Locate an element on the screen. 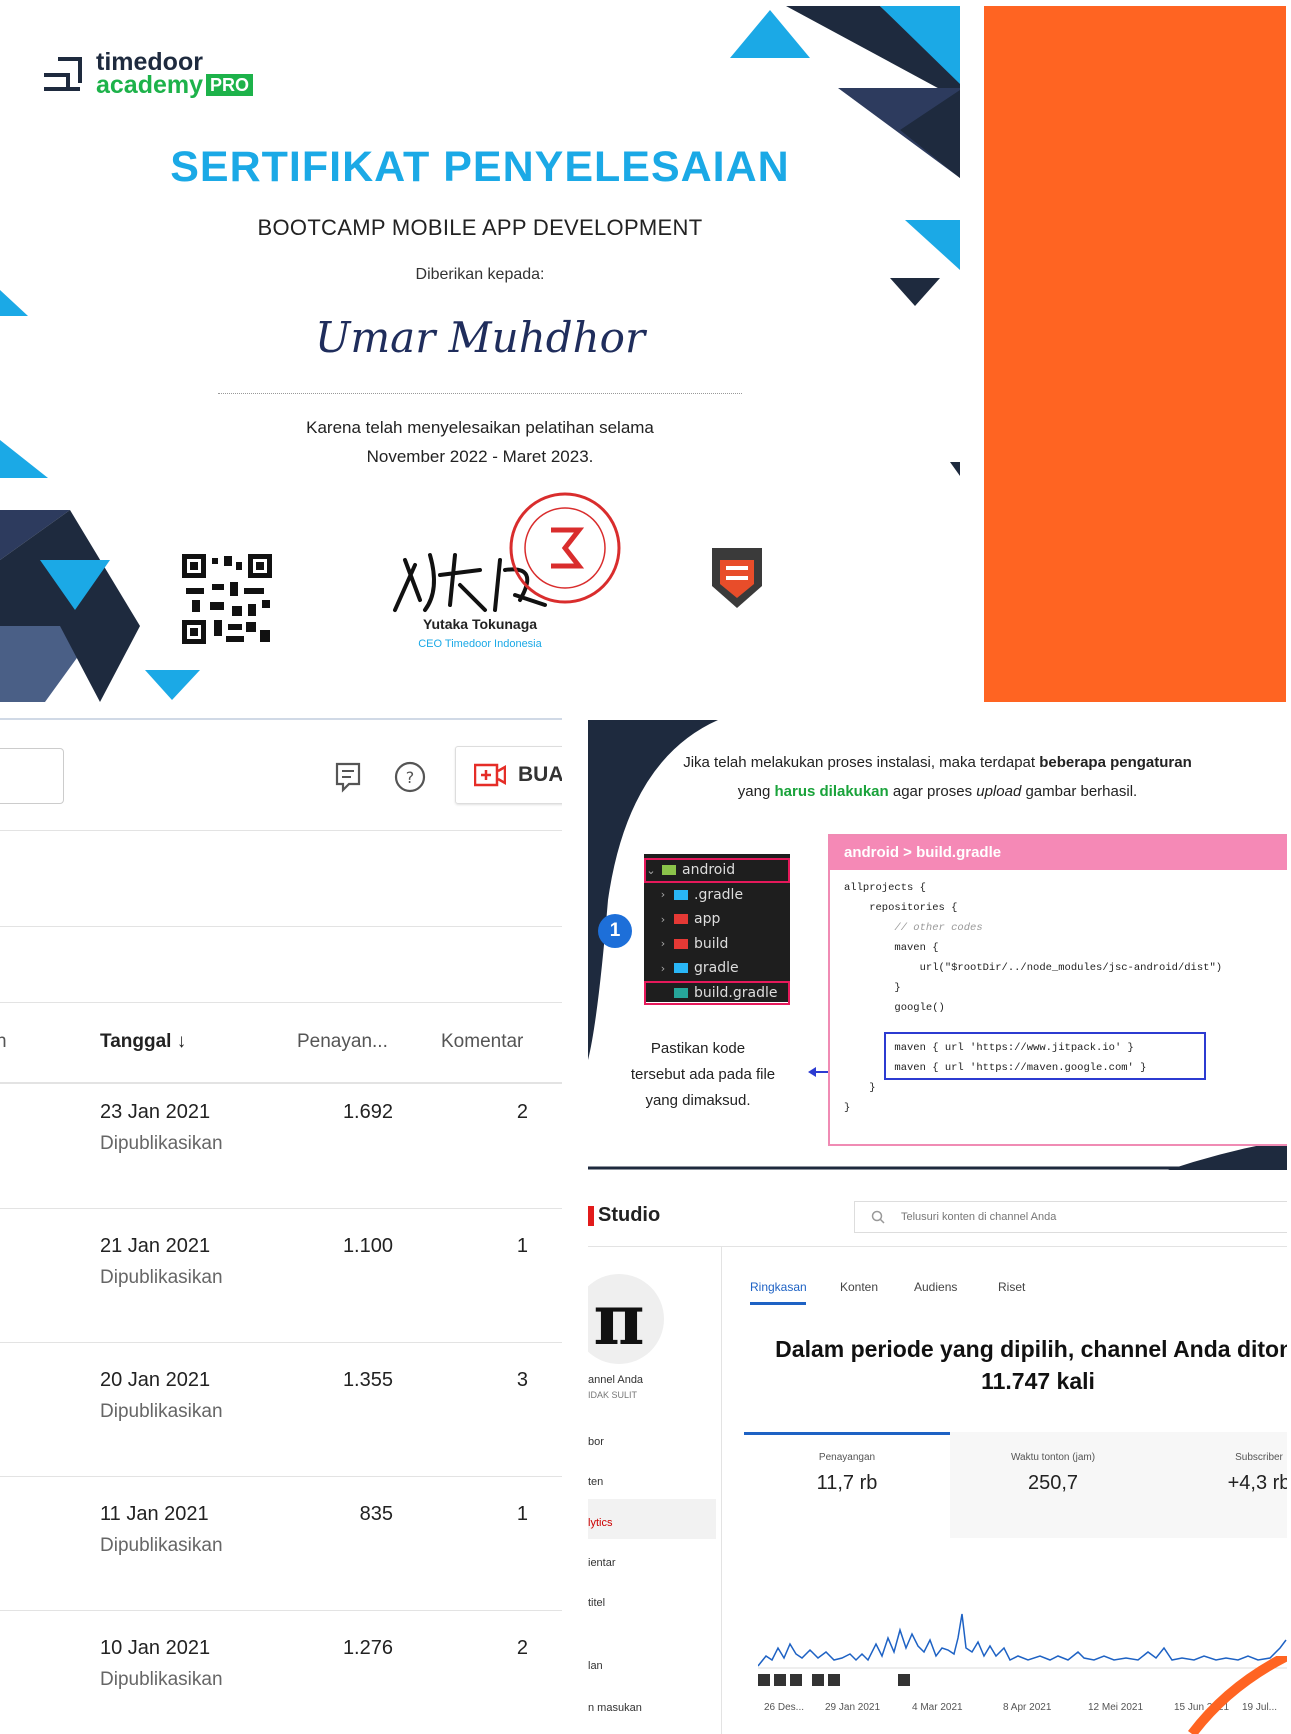 This screenshot has height=1734, width=1291. channel-name: IDAK SULIT is located at coordinates (613, 1395).